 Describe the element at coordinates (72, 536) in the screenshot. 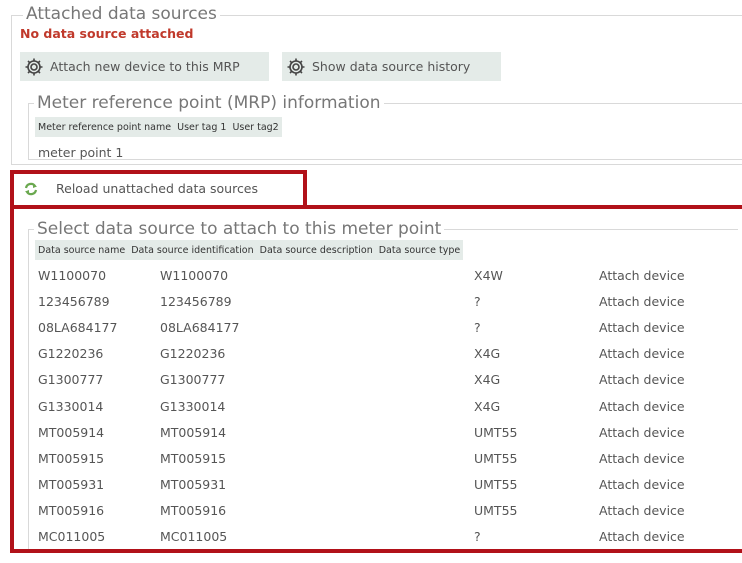

I see `data-source-name-cell: MC011005` at that location.